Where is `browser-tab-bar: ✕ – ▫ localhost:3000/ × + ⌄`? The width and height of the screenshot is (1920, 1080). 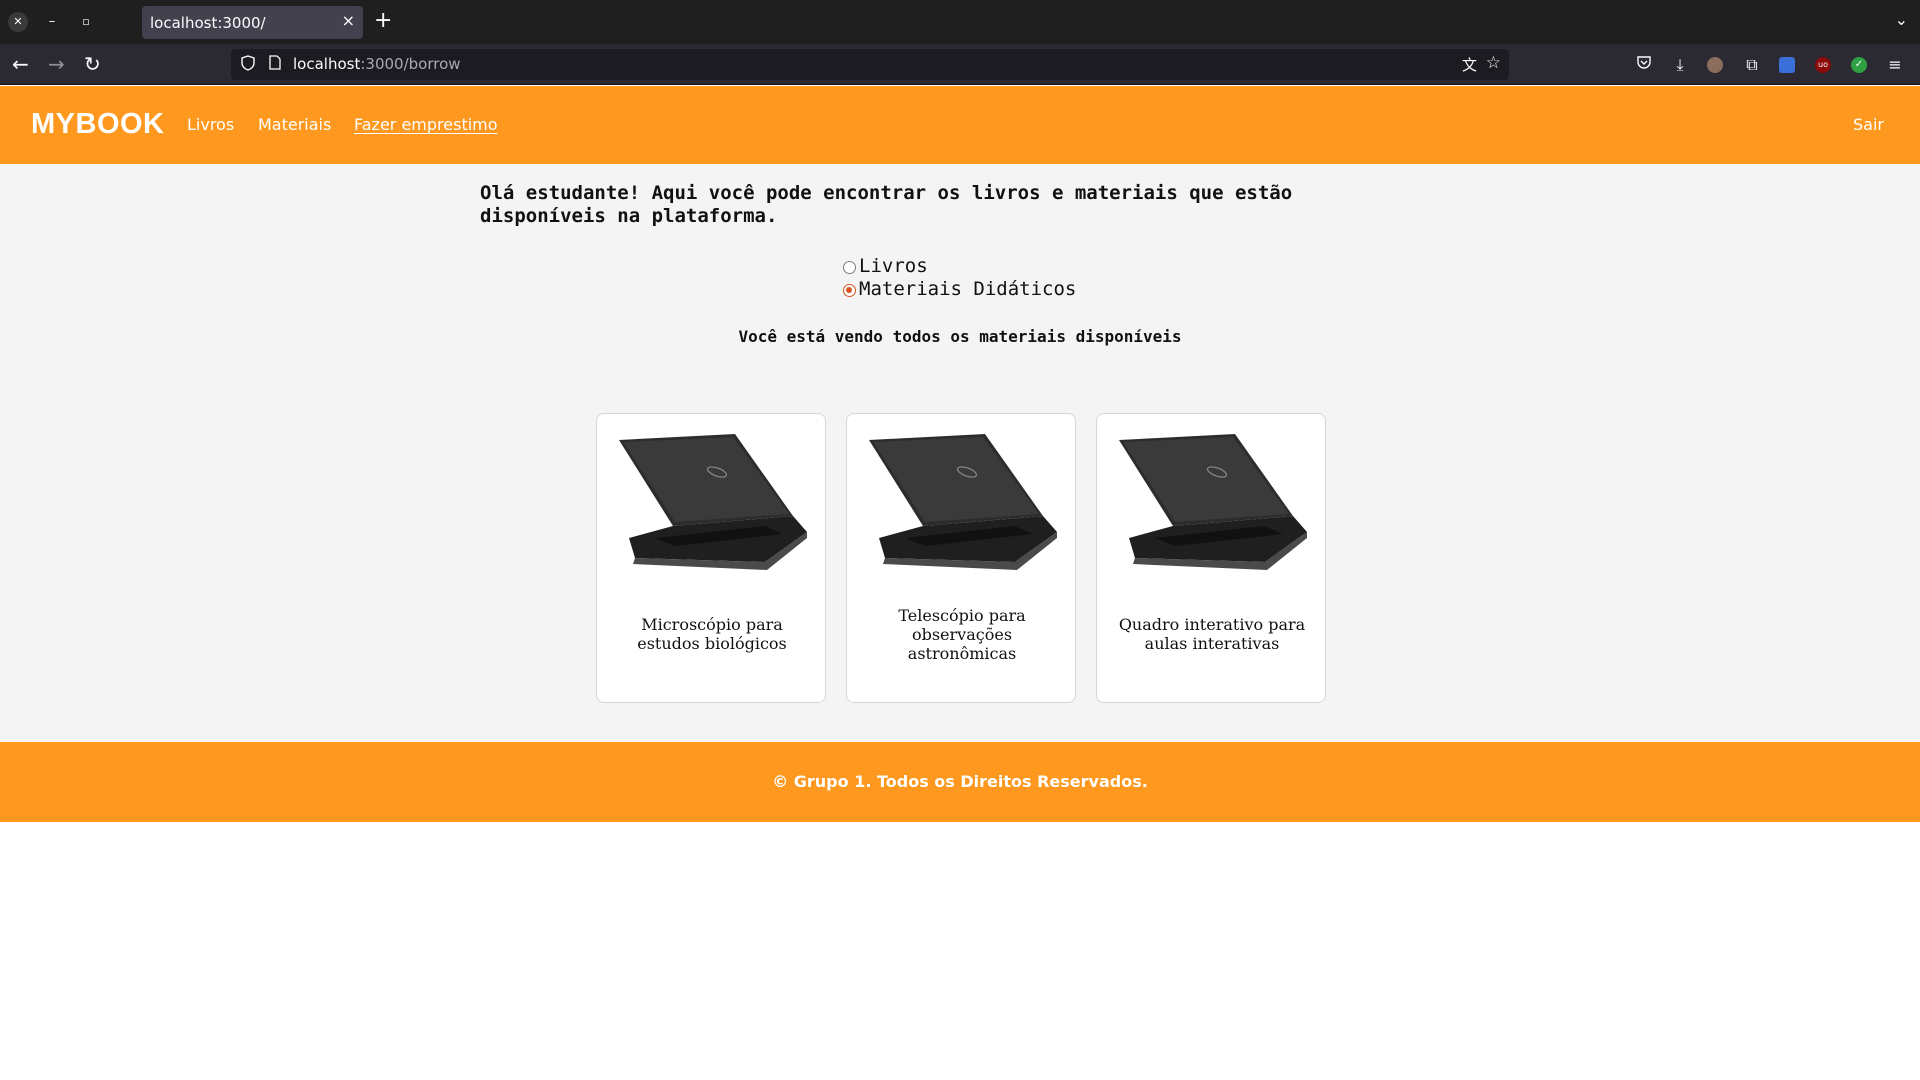
browser-tab-bar: ✕ – ▫ localhost:3000/ × + ⌄ is located at coordinates (960, 22).